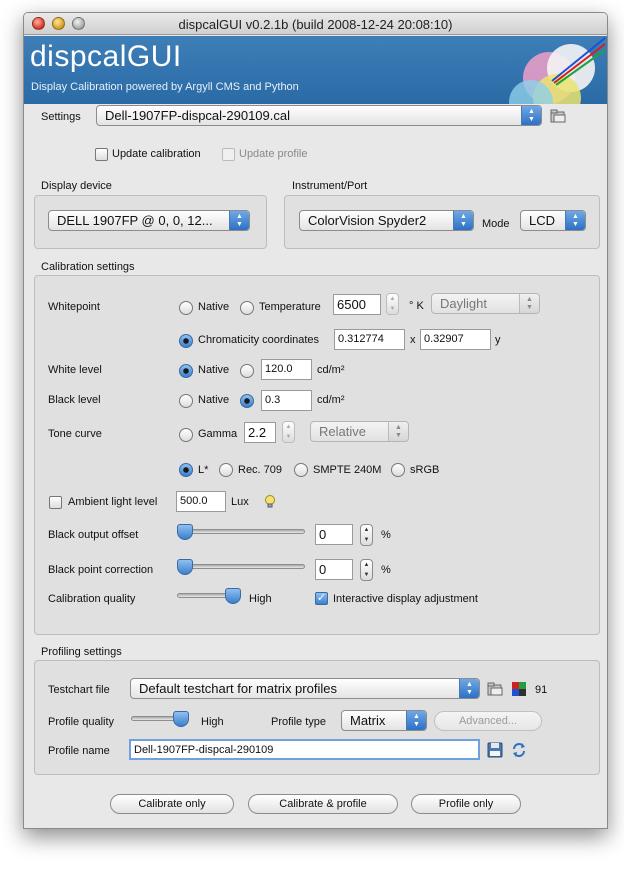  What do you see at coordinates (79, 751) in the screenshot?
I see `profile-name-label: Profile name` at bounding box center [79, 751].